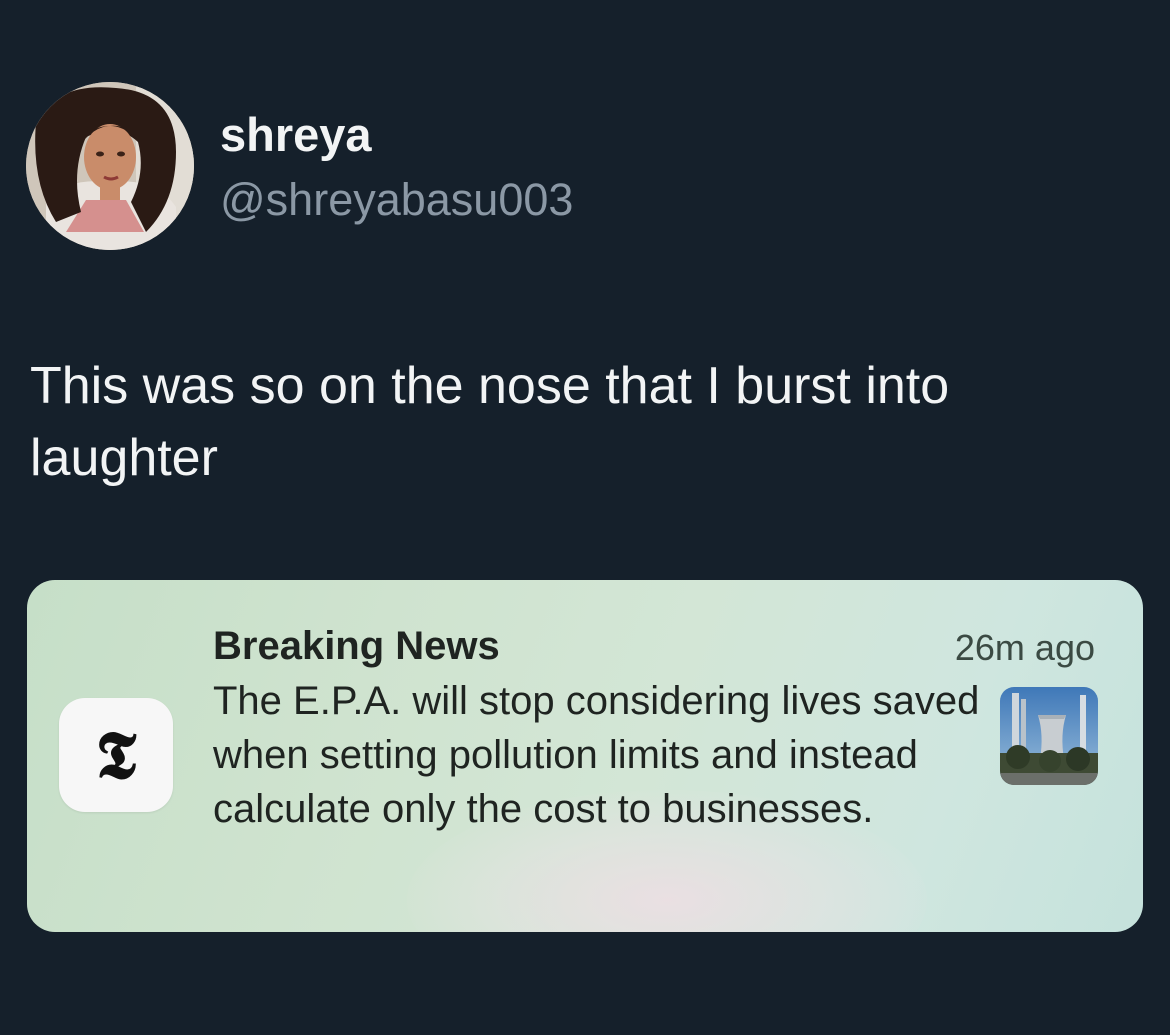  What do you see at coordinates (356, 646) in the screenshot?
I see `notification-title: Breaking News` at bounding box center [356, 646].